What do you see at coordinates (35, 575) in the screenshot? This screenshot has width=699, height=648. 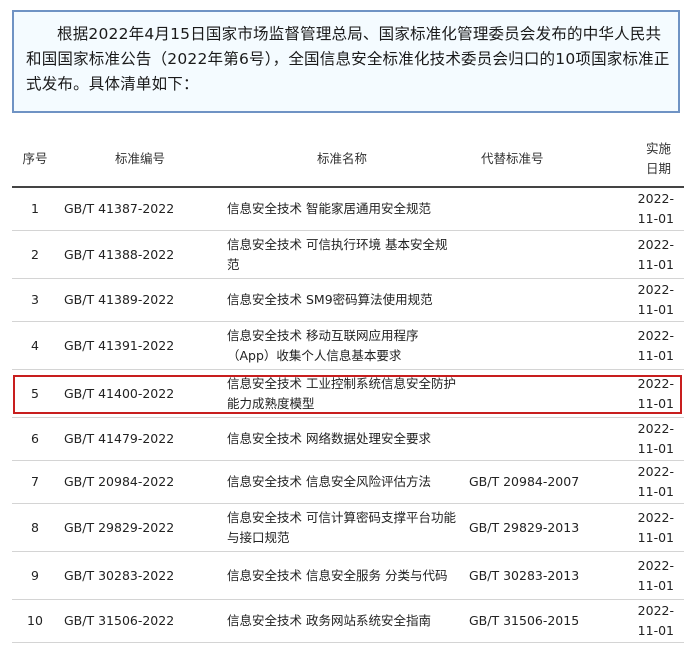 I see `cell-no: 9` at bounding box center [35, 575].